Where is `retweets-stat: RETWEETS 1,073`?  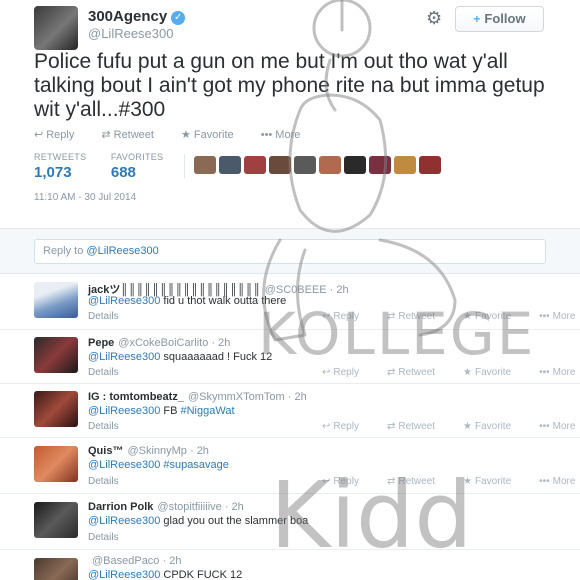 retweets-stat: RETWEETS 1,073 is located at coordinates (60, 166).